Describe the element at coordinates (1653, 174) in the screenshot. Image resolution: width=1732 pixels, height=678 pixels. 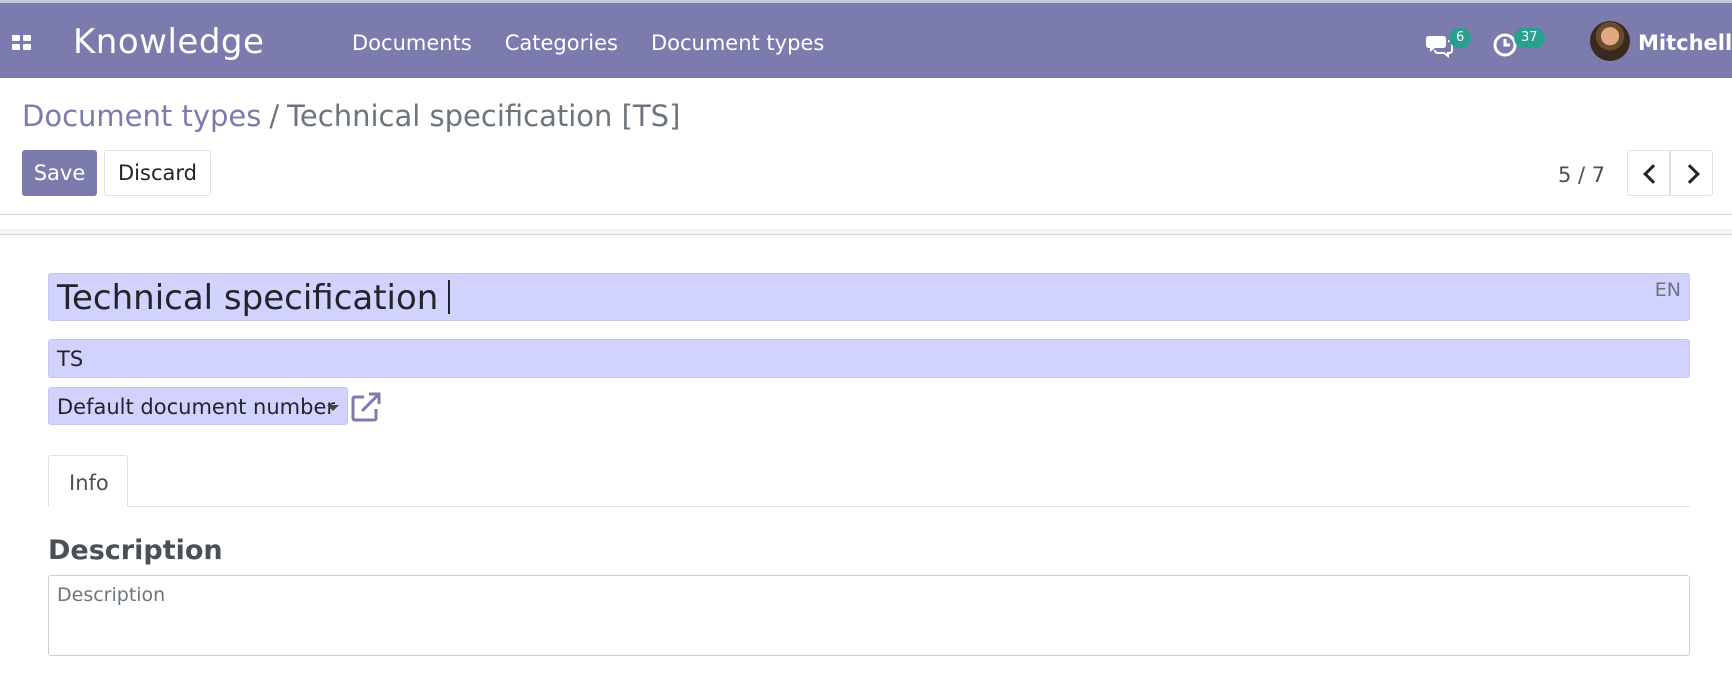
I see `chevron-left-icon` at that location.